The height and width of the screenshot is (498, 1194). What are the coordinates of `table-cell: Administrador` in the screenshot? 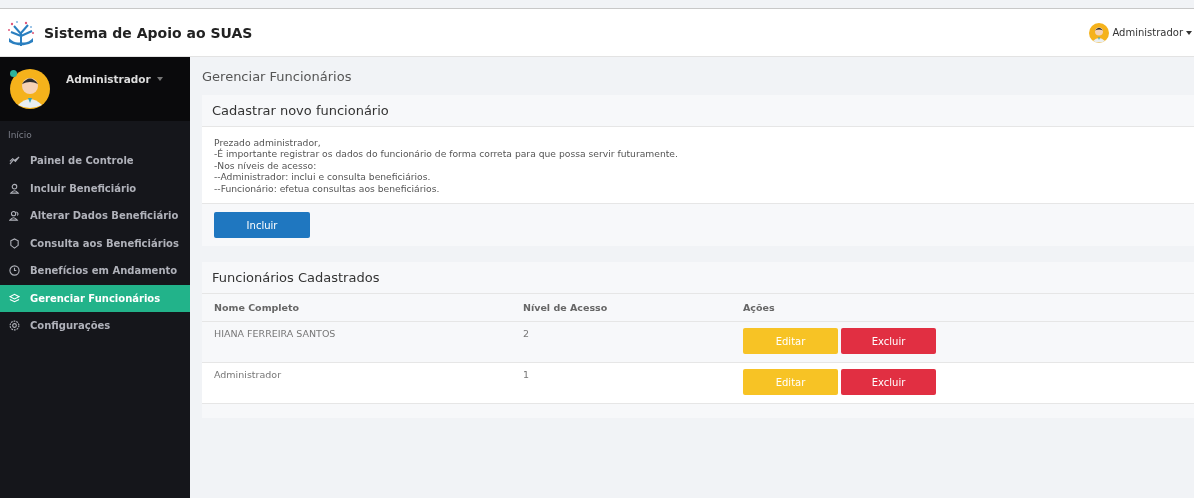 It's located at (356, 383).